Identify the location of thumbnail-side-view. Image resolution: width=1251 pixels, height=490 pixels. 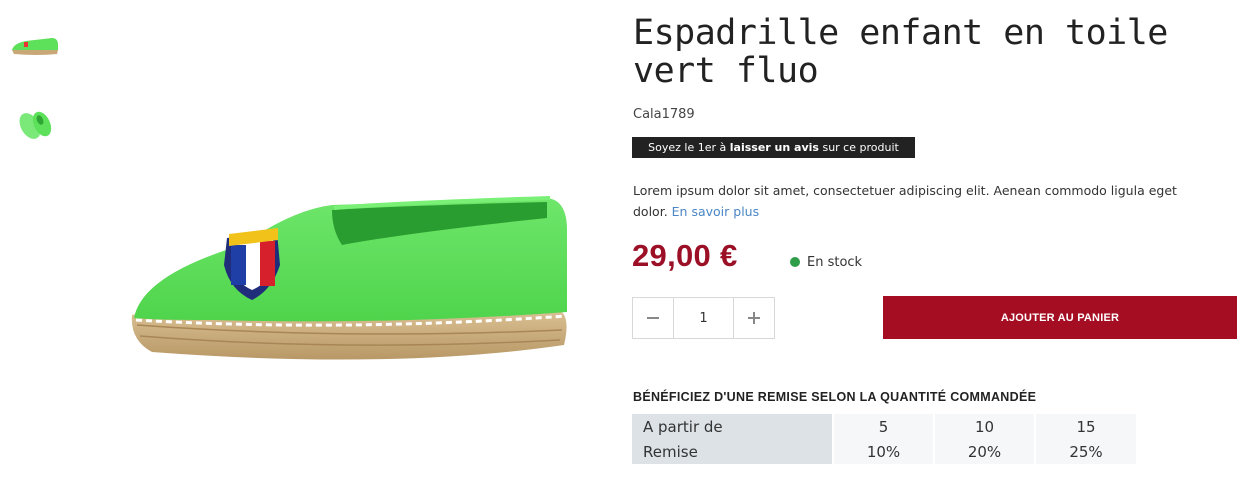
(34, 47).